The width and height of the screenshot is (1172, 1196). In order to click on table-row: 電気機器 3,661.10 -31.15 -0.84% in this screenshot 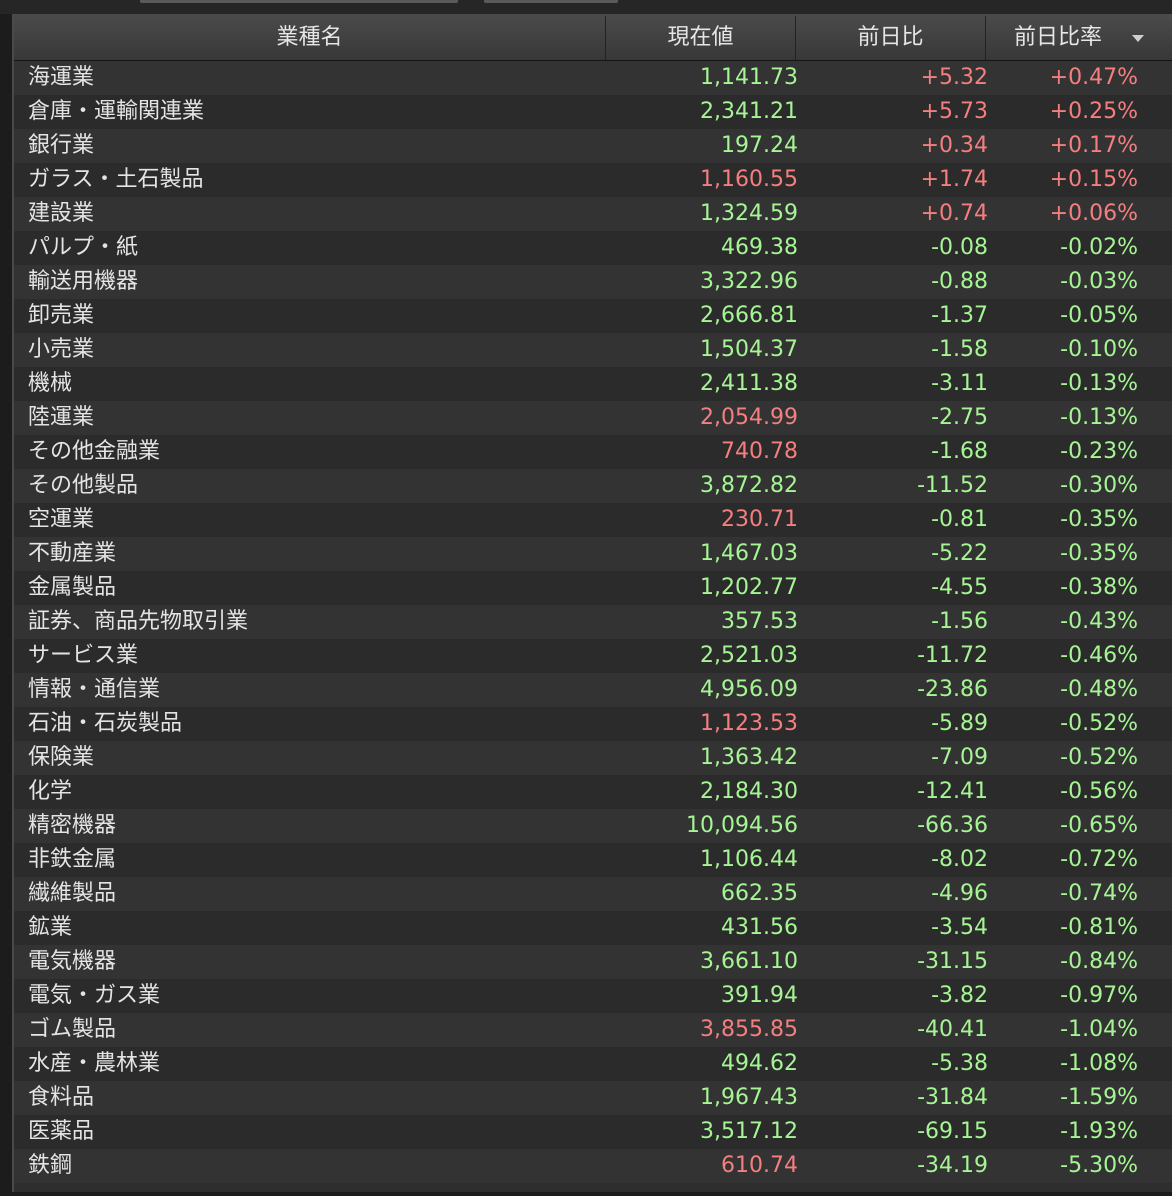, I will do `click(593, 962)`.